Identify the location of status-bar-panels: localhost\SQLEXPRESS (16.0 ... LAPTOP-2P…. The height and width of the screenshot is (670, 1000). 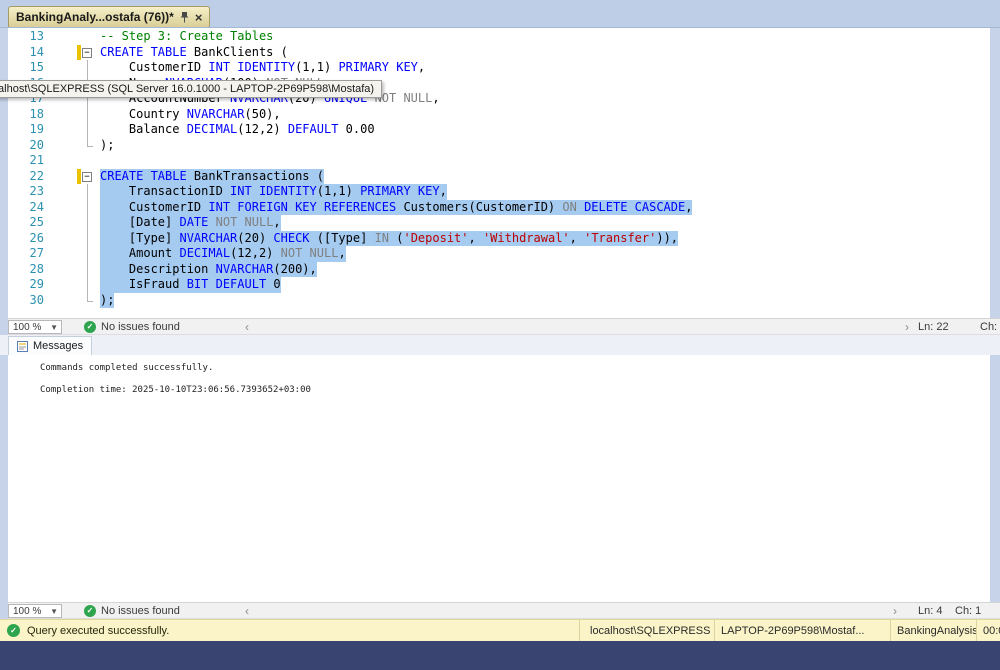
(789, 630).